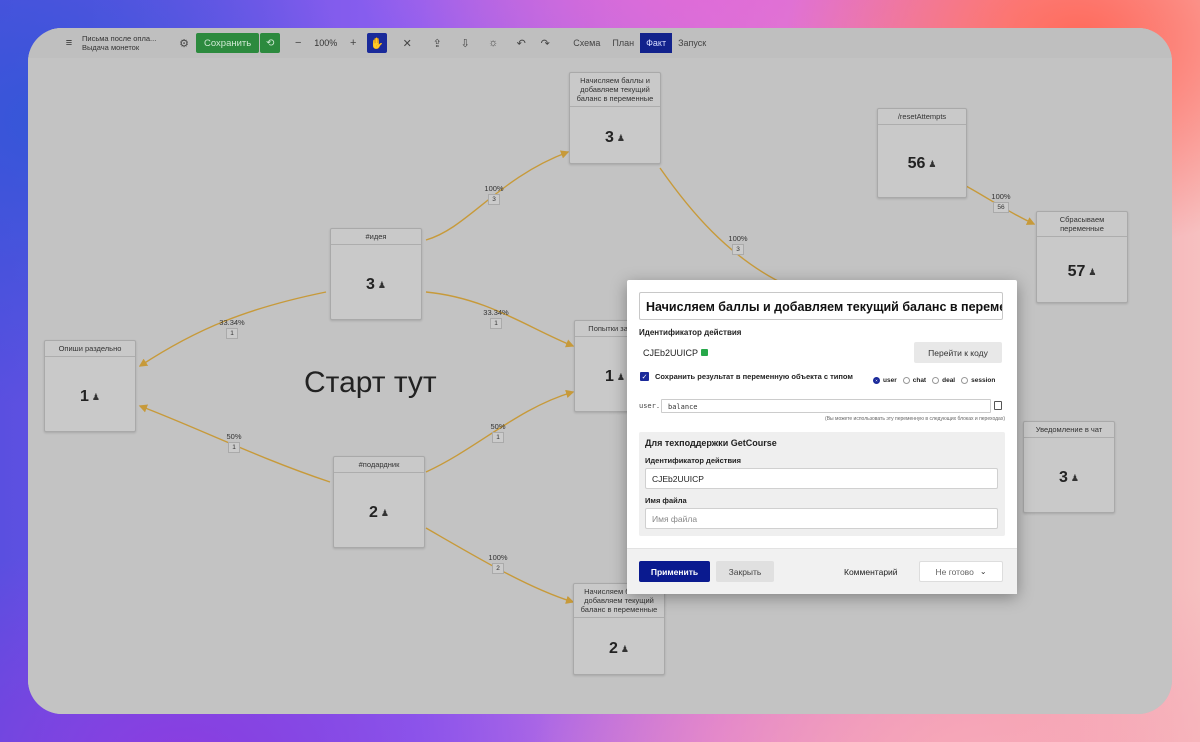 The height and width of the screenshot is (742, 1200). I want to click on zoom-in-button: +, so click(353, 43).